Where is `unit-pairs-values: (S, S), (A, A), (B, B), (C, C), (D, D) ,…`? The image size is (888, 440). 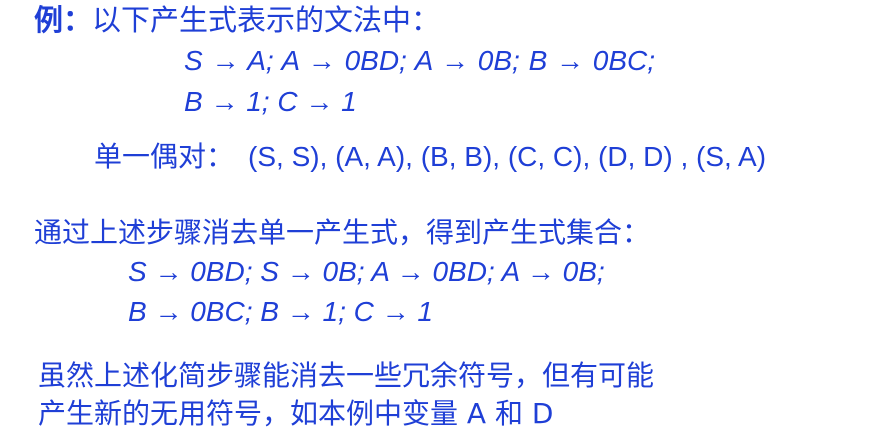
unit-pairs-values: (S, S), (A, A), (B, B), (C, C), (D, D) ,… is located at coordinates (507, 156).